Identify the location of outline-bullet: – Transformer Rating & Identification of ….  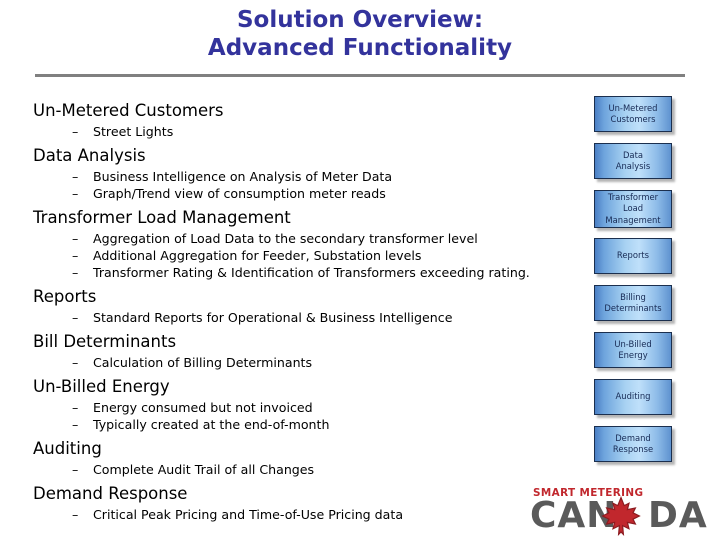
(305, 272).